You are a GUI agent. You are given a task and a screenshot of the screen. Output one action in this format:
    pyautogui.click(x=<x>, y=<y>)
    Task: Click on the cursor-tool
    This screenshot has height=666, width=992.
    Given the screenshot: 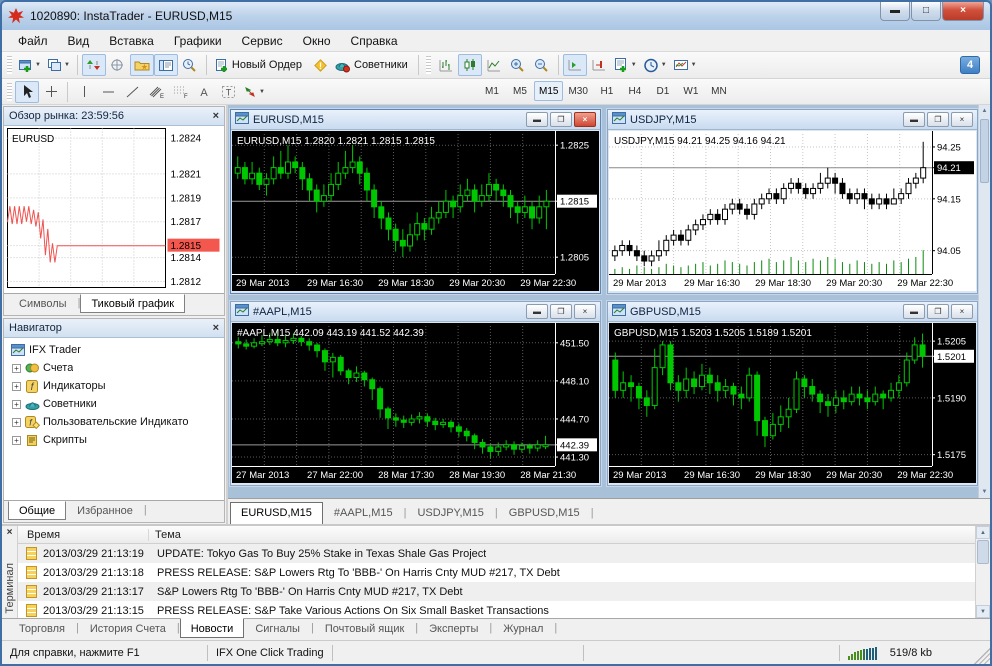 What is the action you would take?
    pyautogui.click(x=27, y=91)
    